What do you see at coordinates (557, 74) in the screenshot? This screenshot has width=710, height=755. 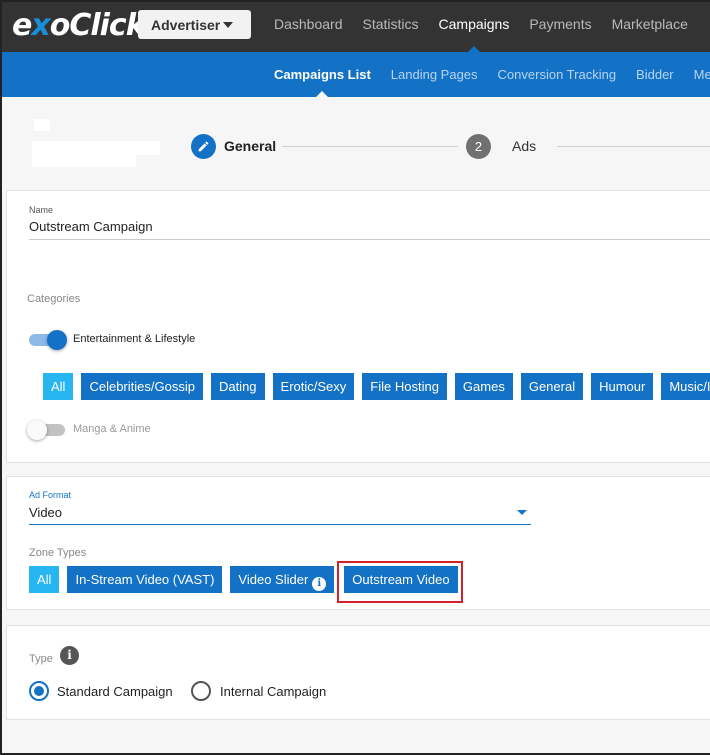 I see `subnav-conversion-tracking: Conversion Tracking` at bounding box center [557, 74].